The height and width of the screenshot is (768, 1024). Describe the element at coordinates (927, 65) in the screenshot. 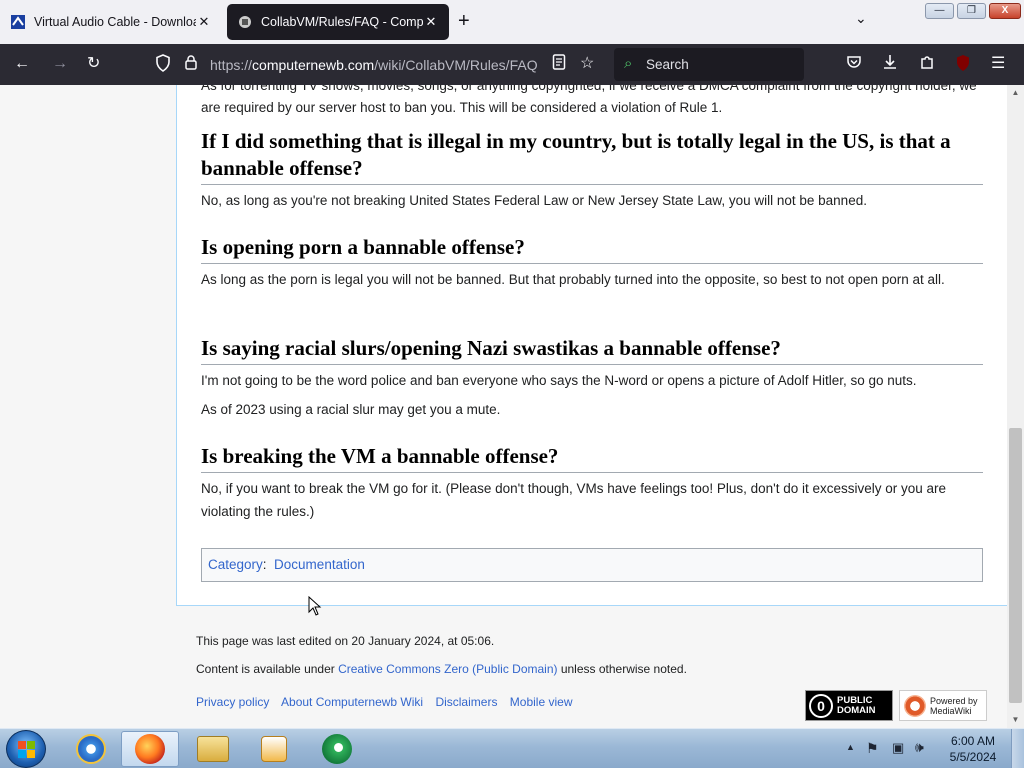

I see `extensions-puzzle-icon` at that location.